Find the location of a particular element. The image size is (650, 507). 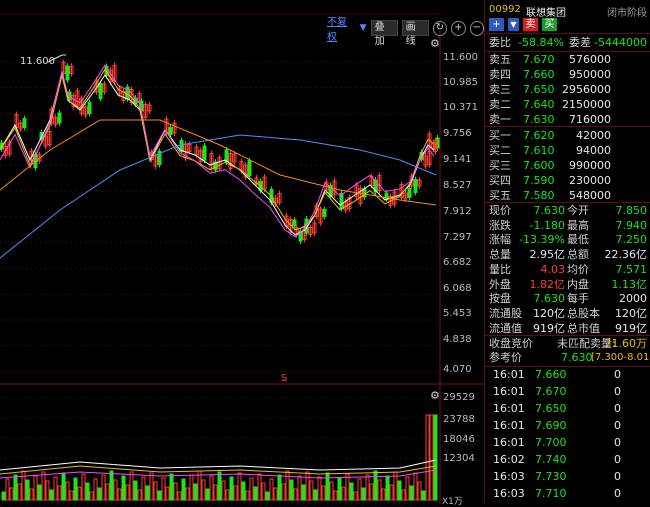

sell-button: 卖 is located at coordinates (530, 24).